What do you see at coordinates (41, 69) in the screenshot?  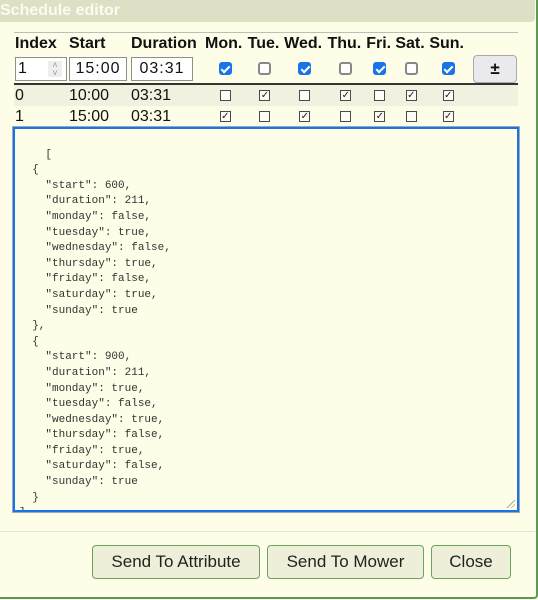 I see `index-stepper: 1 ˄ ˅` at bounding box center [41, 69].